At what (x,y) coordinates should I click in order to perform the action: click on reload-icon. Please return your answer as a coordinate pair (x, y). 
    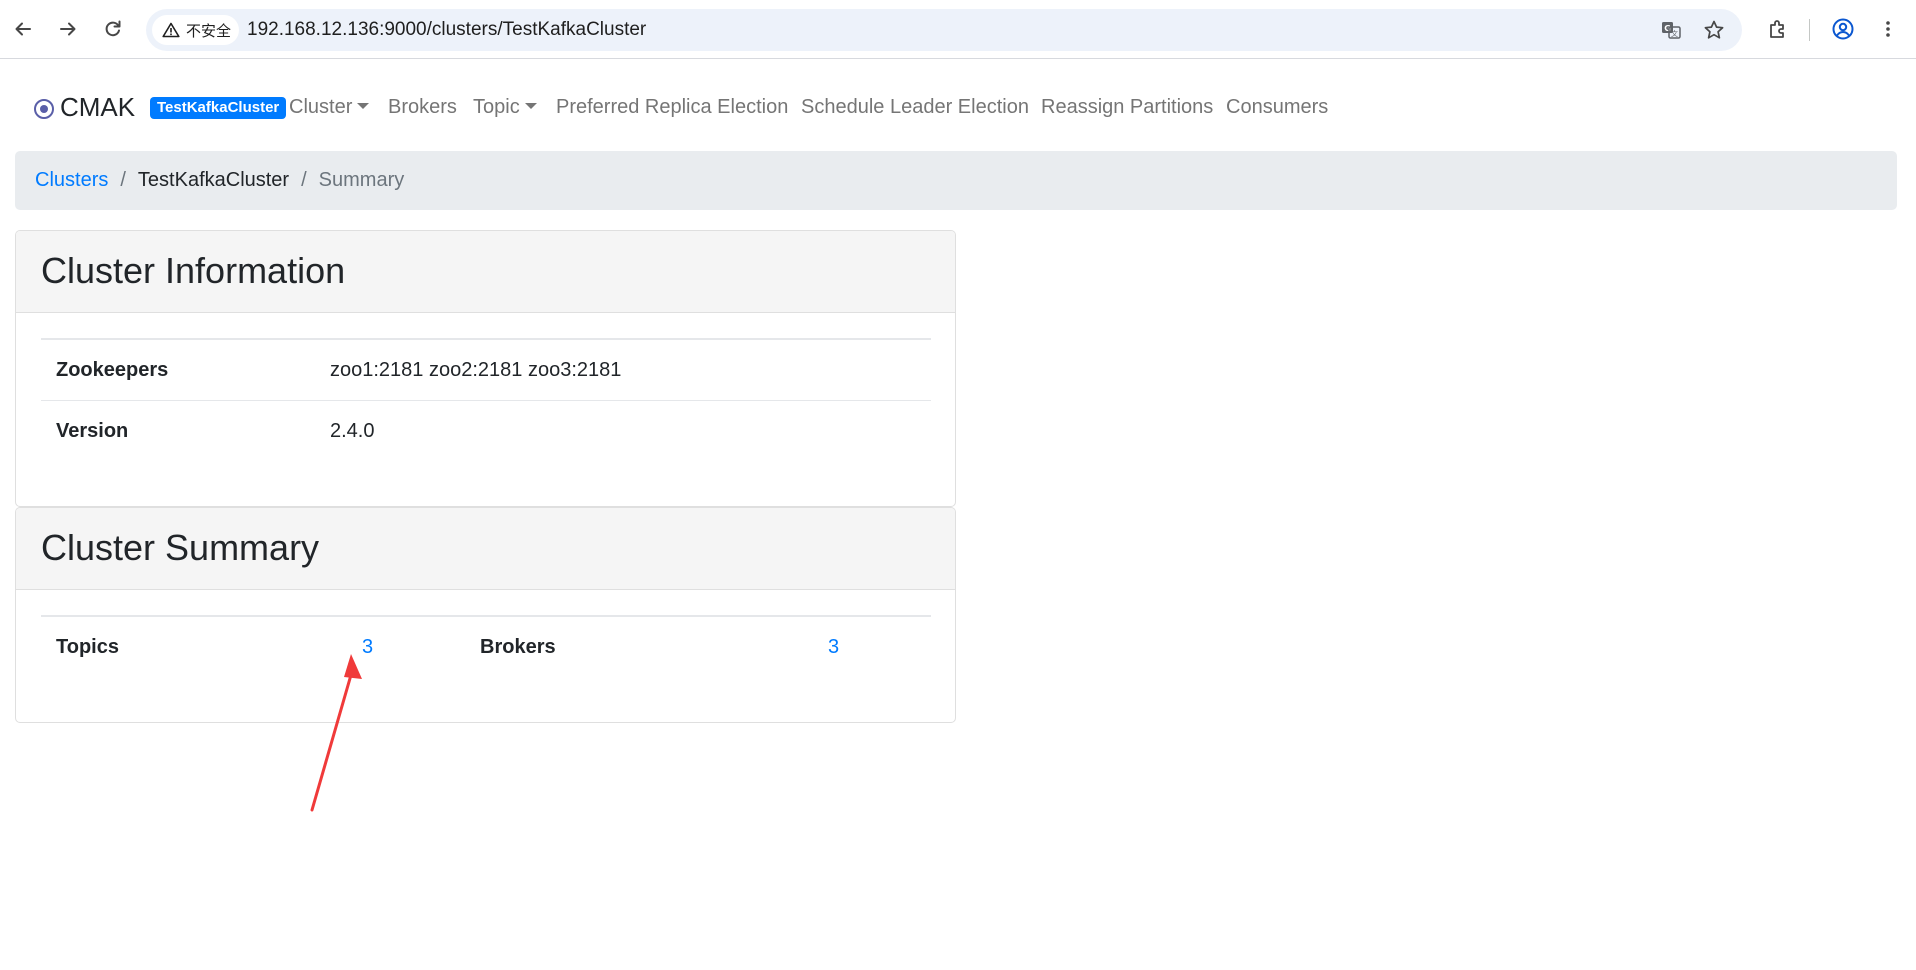
    Looking at the image, I should click on (113, 28).